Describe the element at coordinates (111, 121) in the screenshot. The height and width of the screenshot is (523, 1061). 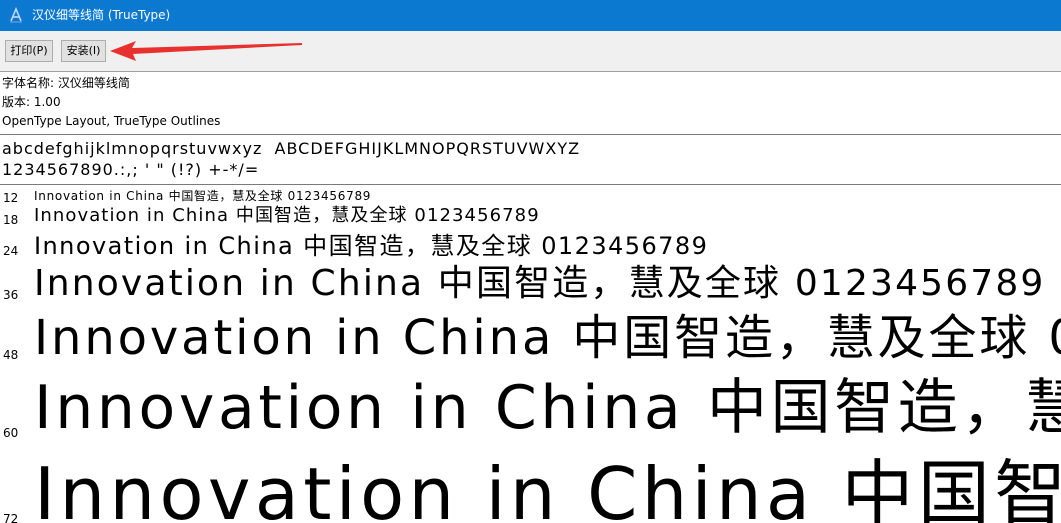
I see `font-outline-line: OpenType Layout, TrueType Outlines` at that location.